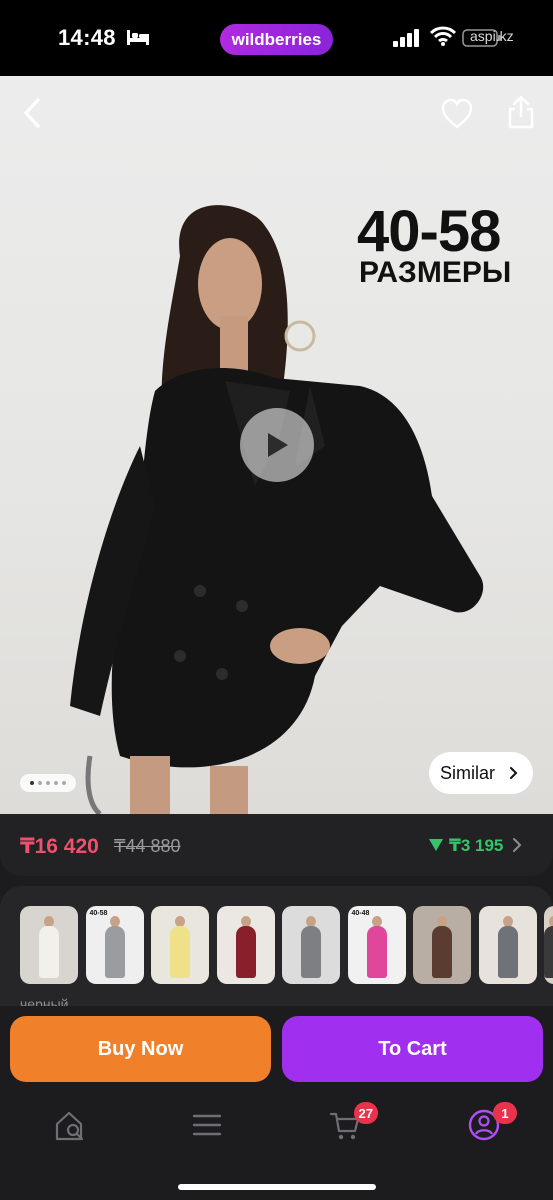  Describe the element at coordinates (276, 845) in the screenshot. I see `price-bar: ₸16 420 ₸44 880 ₸3 195` at that location.